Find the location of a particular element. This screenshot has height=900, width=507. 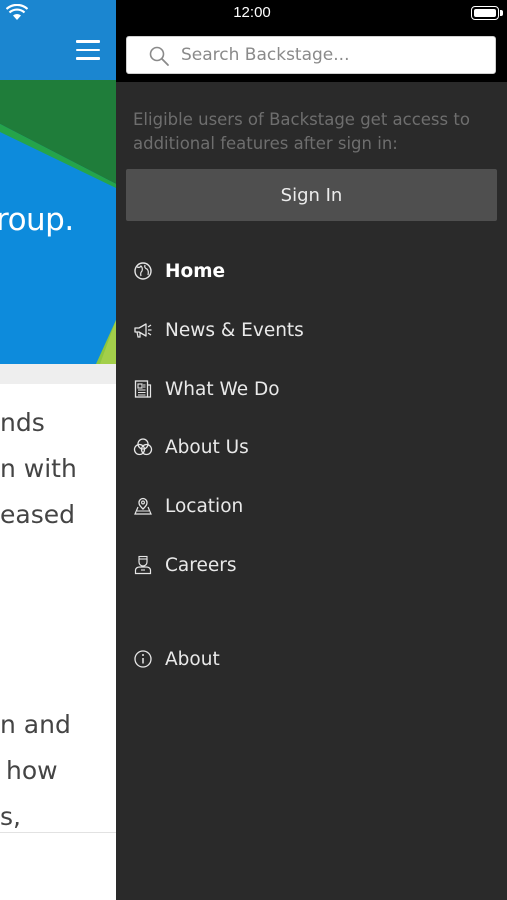

circles-icon is located at coordinates (143, 447).